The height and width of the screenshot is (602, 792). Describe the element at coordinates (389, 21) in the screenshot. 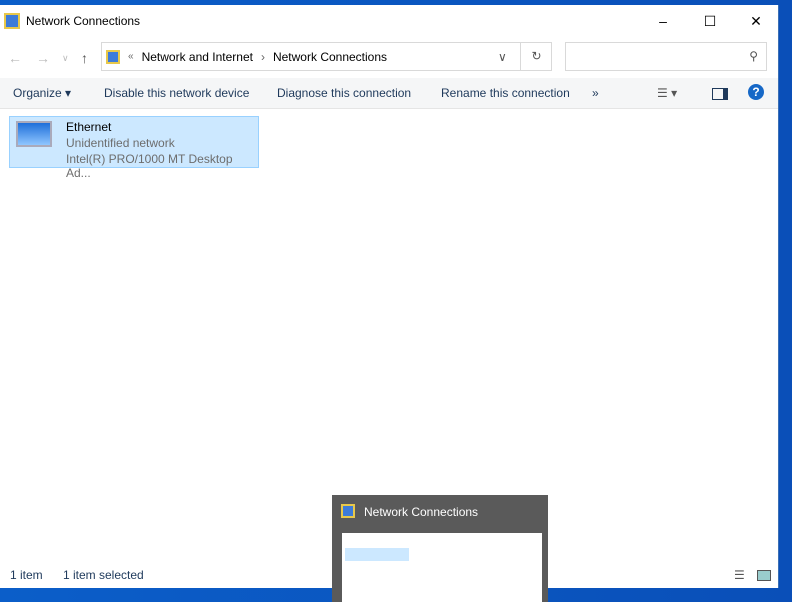

I see `title-bar: Network Connections – ☐ ✕` at that location.